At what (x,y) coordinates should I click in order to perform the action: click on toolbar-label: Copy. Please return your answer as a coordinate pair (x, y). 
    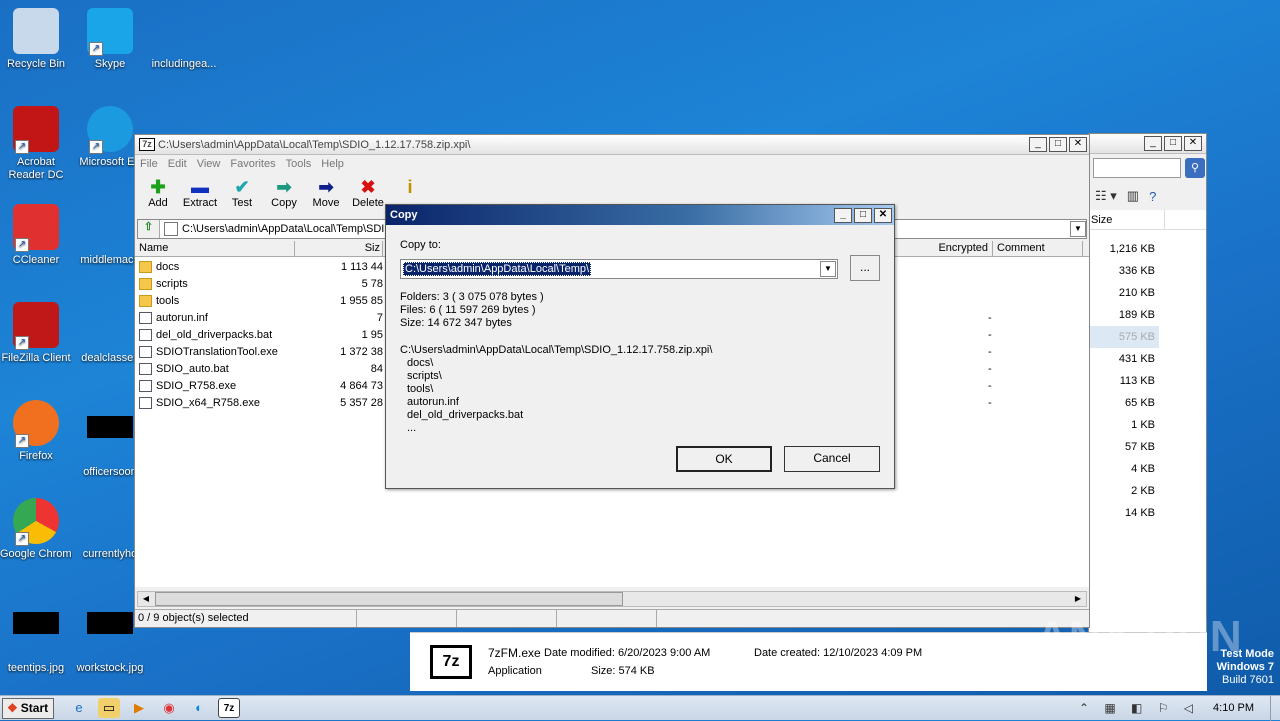
    Looking at the image, I should click on (284, 203).